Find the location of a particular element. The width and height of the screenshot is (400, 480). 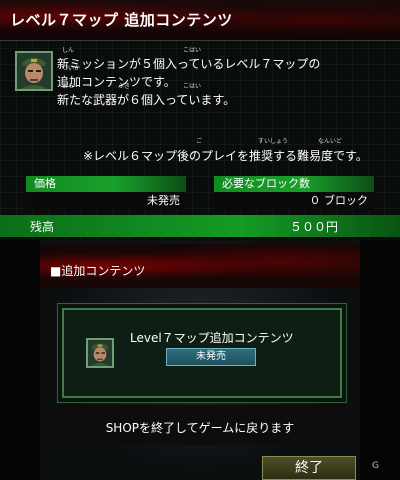

price-field: 価格 未発売 is located at coordinates (106, 193).